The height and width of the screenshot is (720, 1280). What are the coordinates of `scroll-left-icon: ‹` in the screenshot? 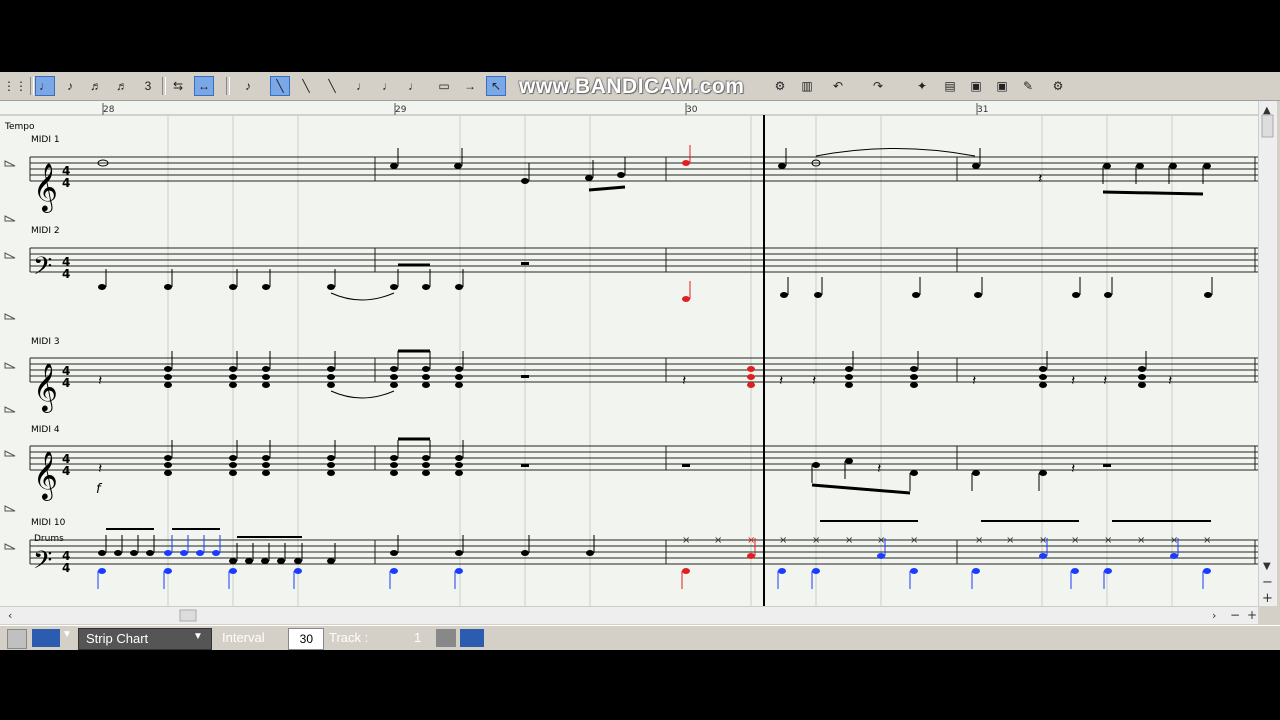 It's located at (10, 615).